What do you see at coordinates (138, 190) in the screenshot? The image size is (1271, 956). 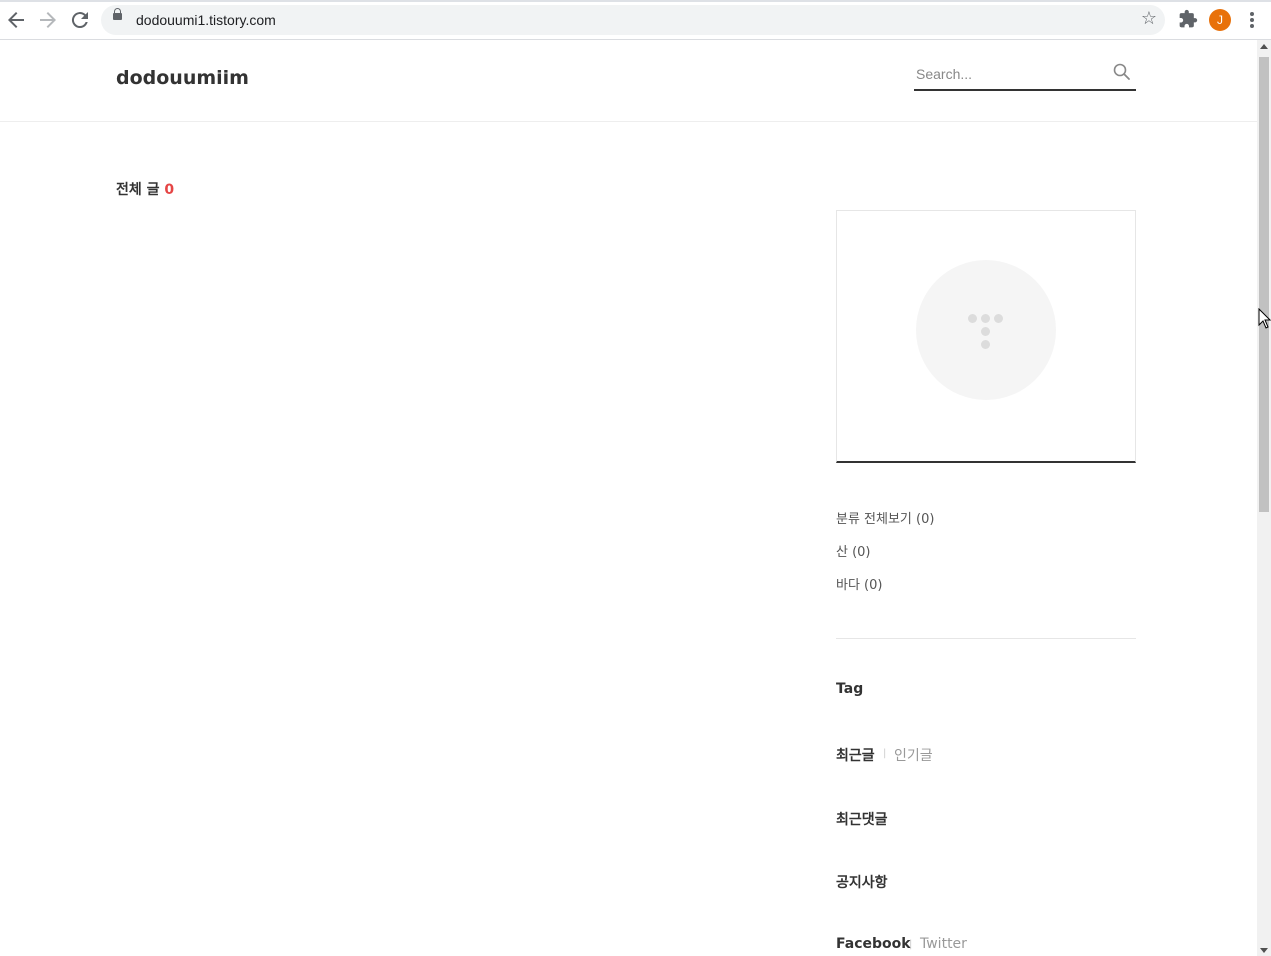 I see `posts-heading-label: 전체 글` at bounding box center [138, 190].